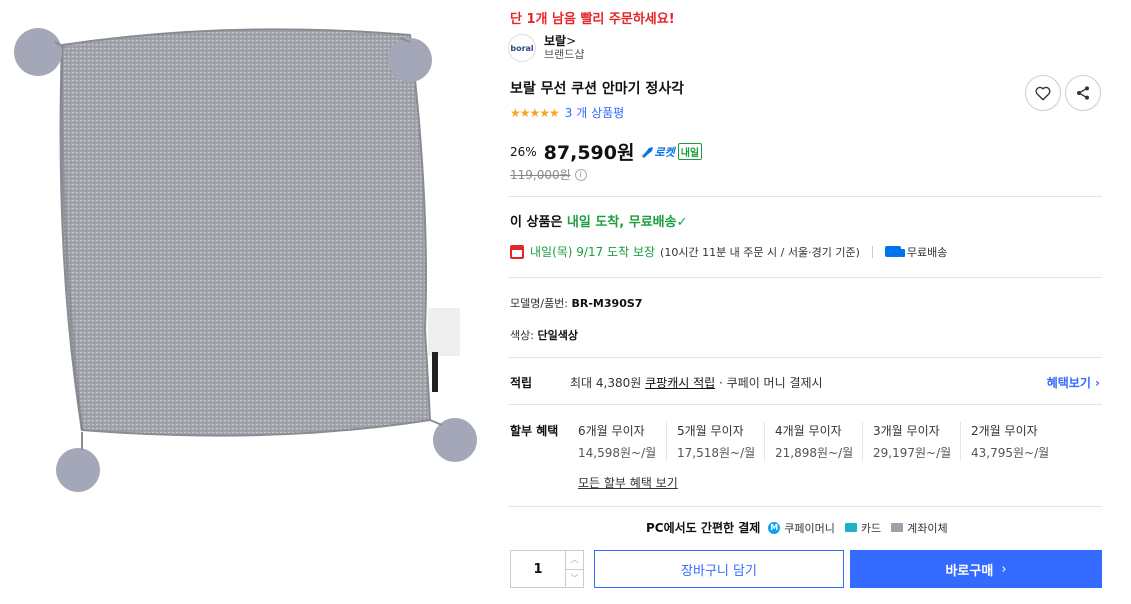 This screenshot has height=604, width=1131. What do you see at coordinates (1004, 431) in the screenshot?
I see `installment-plan-title: 2개월 무이자` at bounding box center [1004, 431].